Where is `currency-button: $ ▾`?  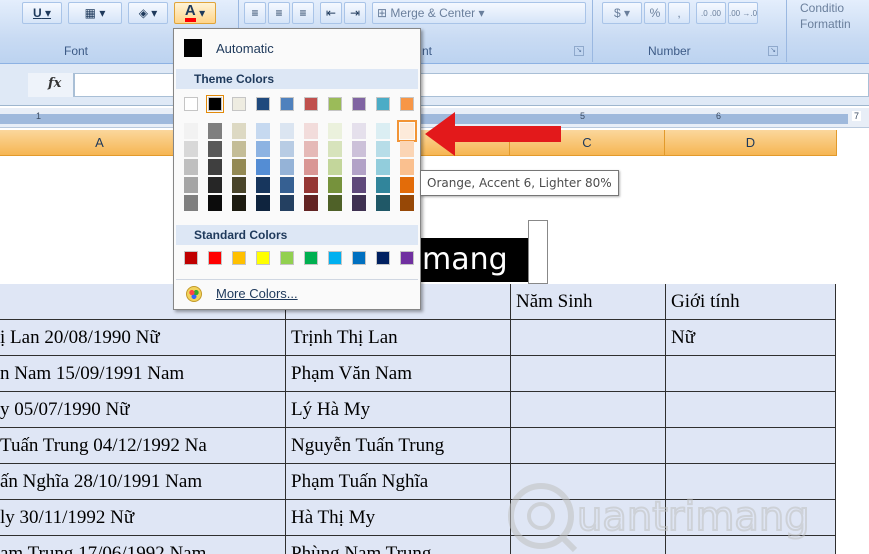 currency-button: $ ▾ is located at coordinates (622, 13).